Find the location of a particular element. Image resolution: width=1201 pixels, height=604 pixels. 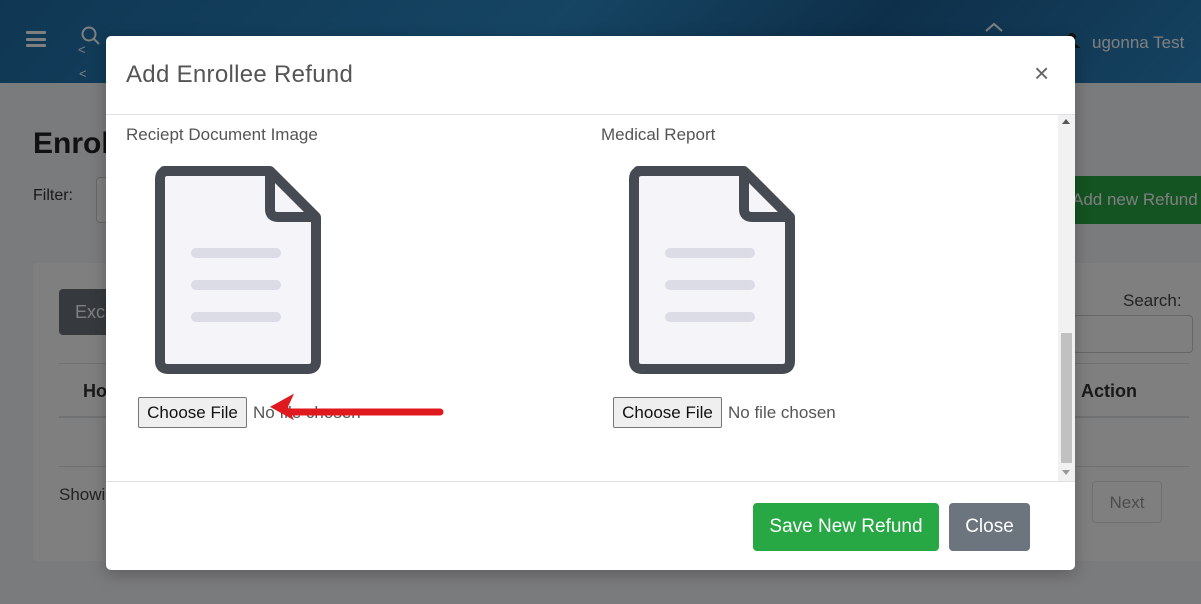

close-icon: × is located at coordinates (1041, 73).